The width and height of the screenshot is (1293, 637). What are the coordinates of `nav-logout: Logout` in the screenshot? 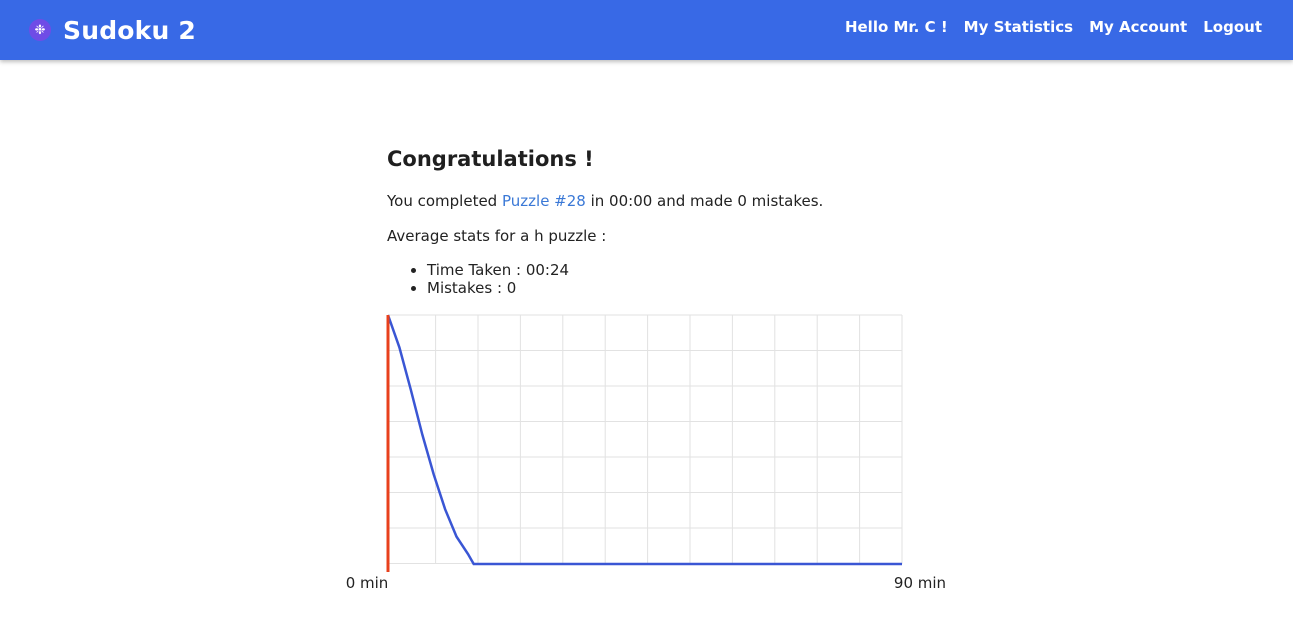 It's located at (1232, 27).